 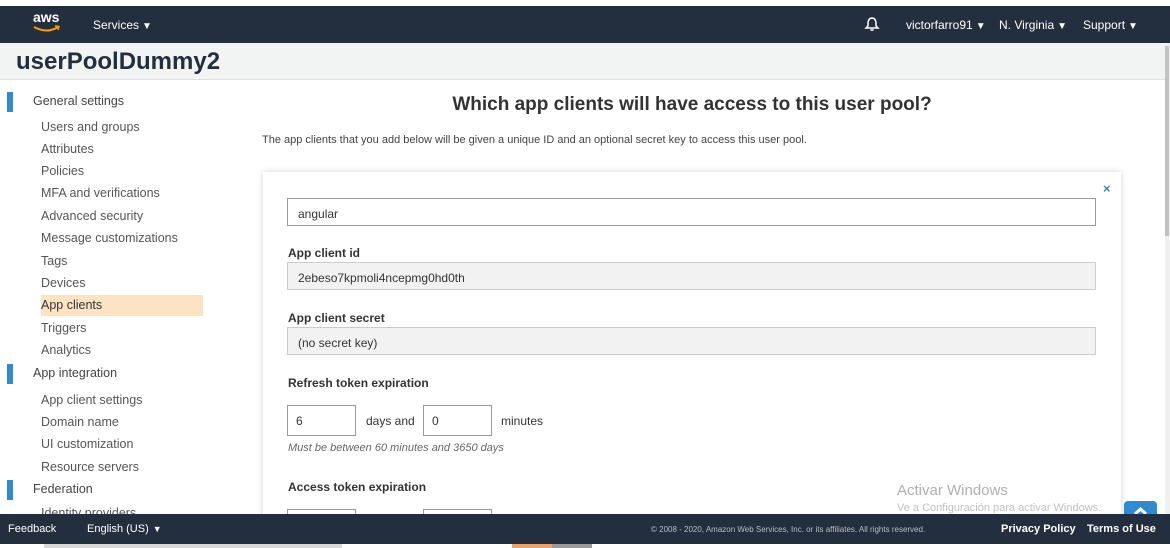 What do you see at coordinates (92, 216) in the screenshot?
I see `sidebar-item-label: Advanced security` at bounding box center [92, 216].